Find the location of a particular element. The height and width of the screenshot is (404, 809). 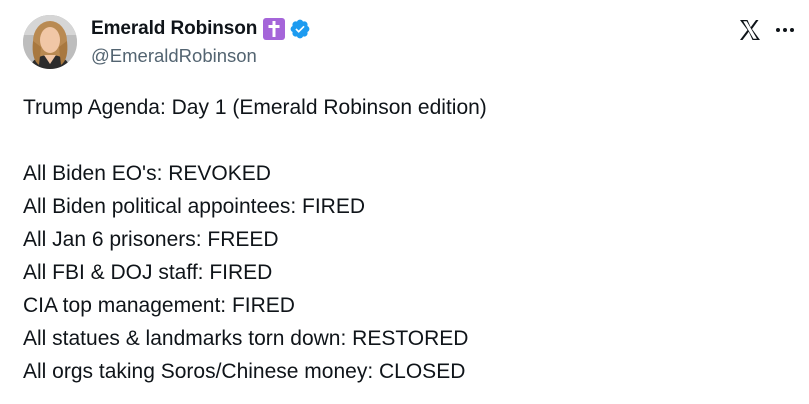

avatar-photo-icon is located at coordinates (50, 42).